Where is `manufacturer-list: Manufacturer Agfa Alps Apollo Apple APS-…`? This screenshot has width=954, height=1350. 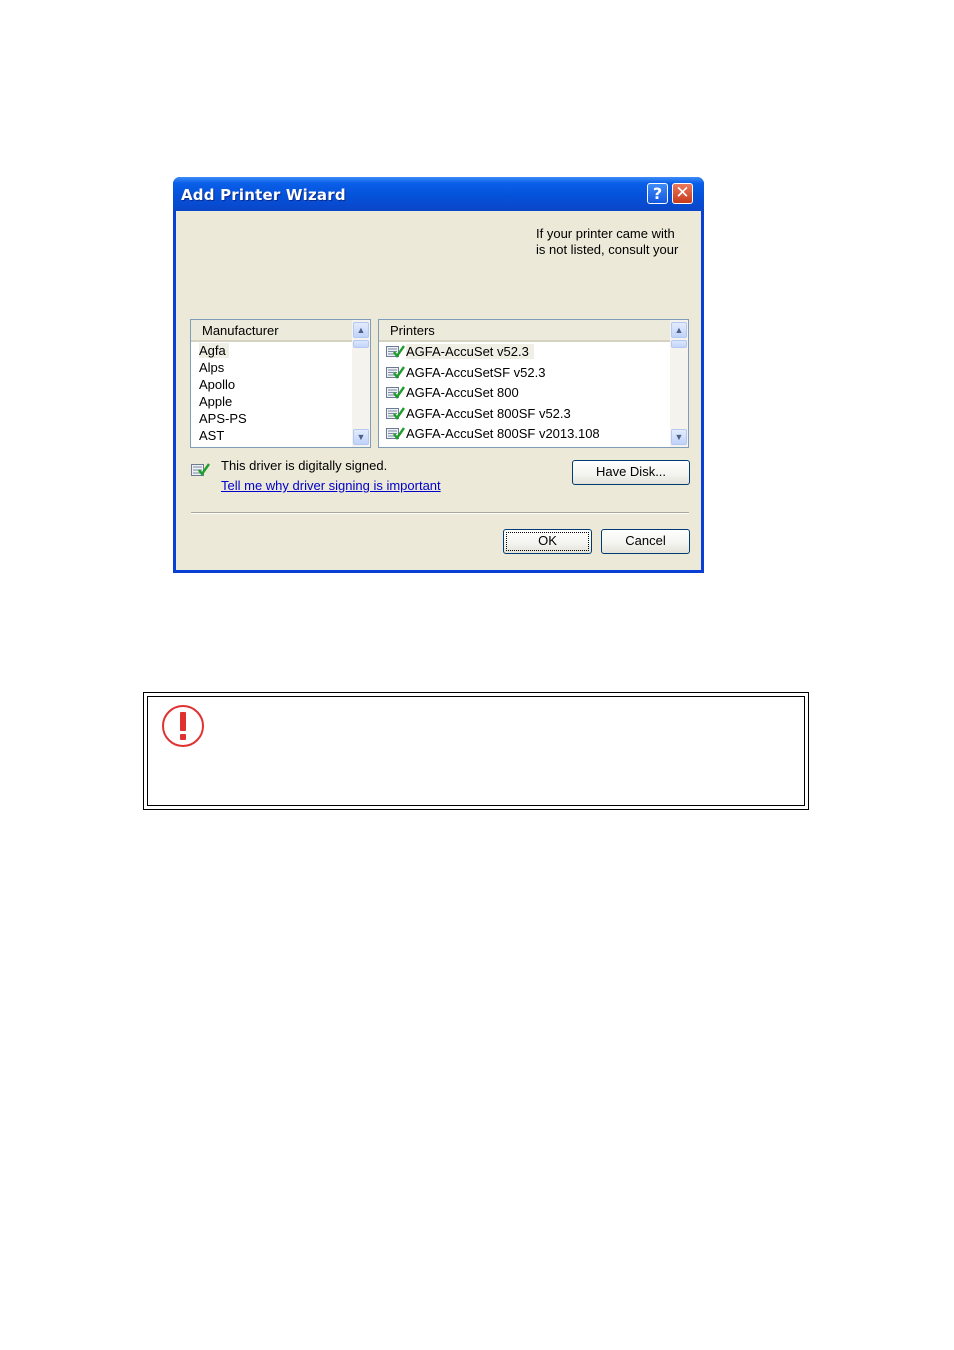
manufacturer-list: Manufacturer Agfa Alps Apollo Apple APS-… is located at coordinates (280, 383).